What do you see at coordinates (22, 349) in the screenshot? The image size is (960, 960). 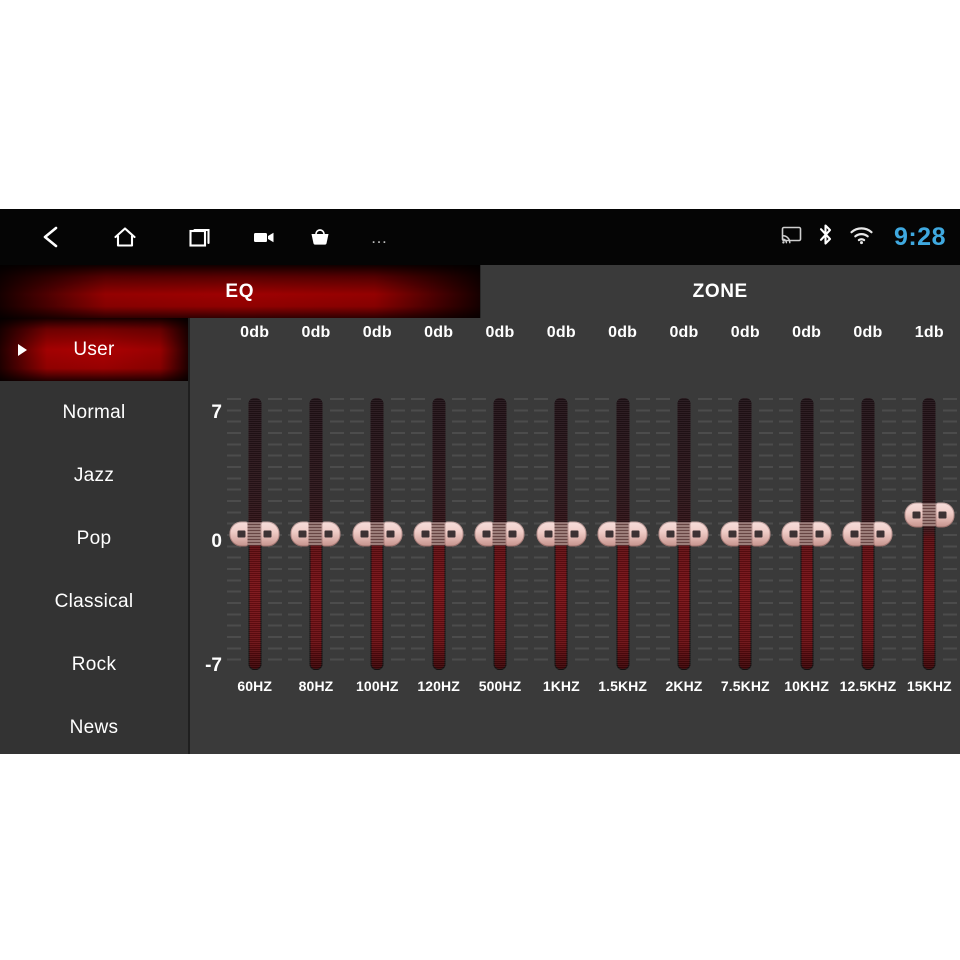 I see `play-arrow-icon` at bounding box center [22, 349].